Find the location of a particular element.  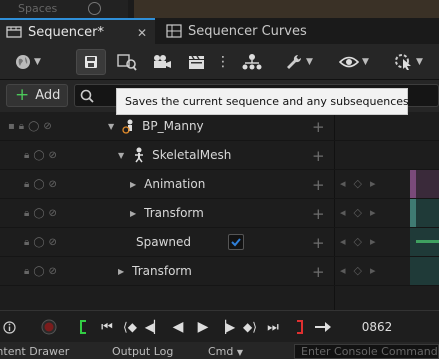

background-text: Spaces is located at coordinates (38, 8).